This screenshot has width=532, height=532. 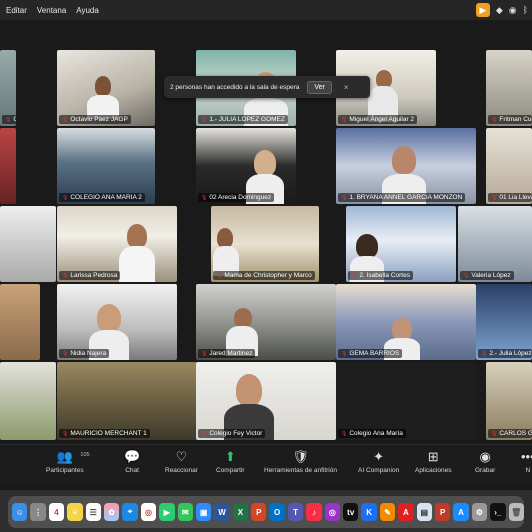 What do you see at coordinates (424, 512) in the screenshot?
I see `preview-icon: ▤` at bounding box center [424, 512].